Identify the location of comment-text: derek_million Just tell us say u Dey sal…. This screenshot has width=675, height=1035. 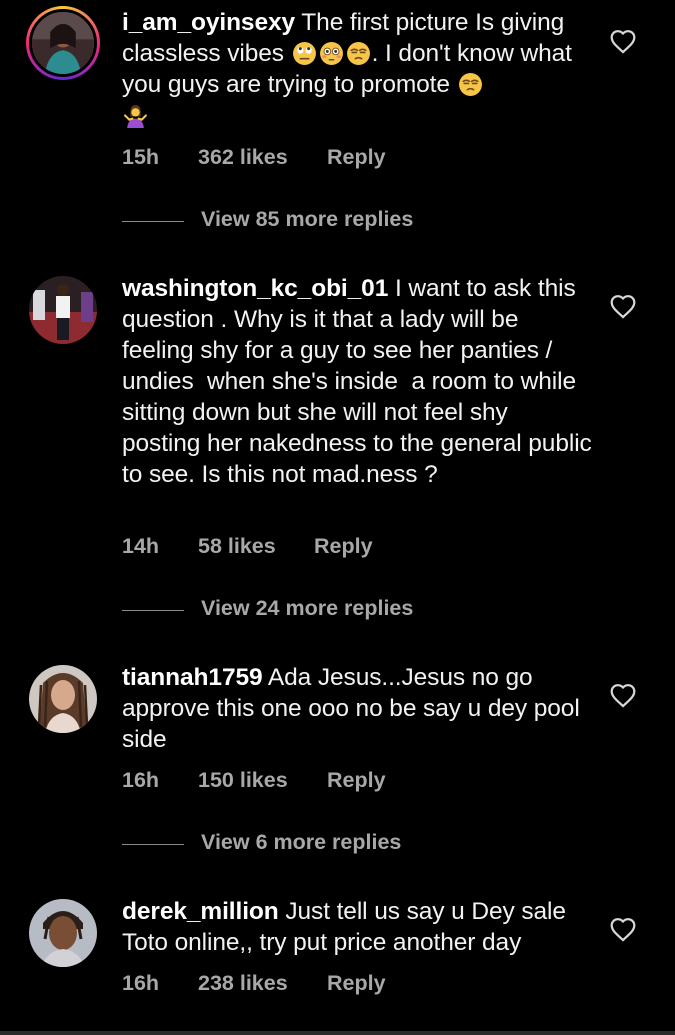
(357, 927).